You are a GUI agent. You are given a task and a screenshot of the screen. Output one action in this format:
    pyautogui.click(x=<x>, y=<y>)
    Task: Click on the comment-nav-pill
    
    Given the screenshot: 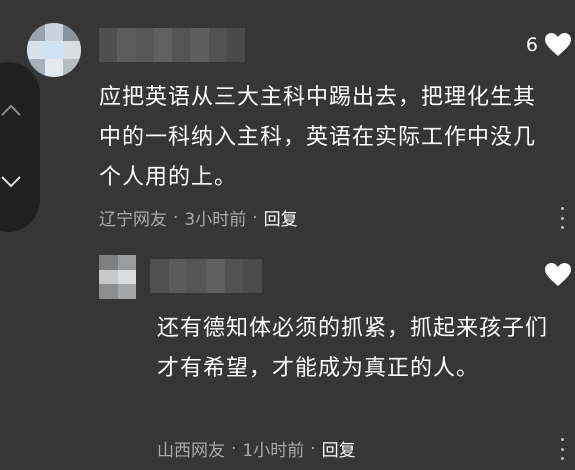 What is the action you would take?
    pyautogui.click(x=20, y=147)
    